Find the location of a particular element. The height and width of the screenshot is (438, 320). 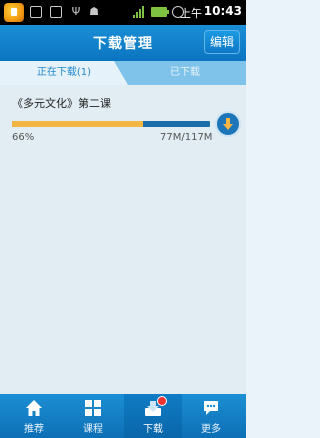

tab-downloaded: 已下载 is located at coordinates (185, 73).